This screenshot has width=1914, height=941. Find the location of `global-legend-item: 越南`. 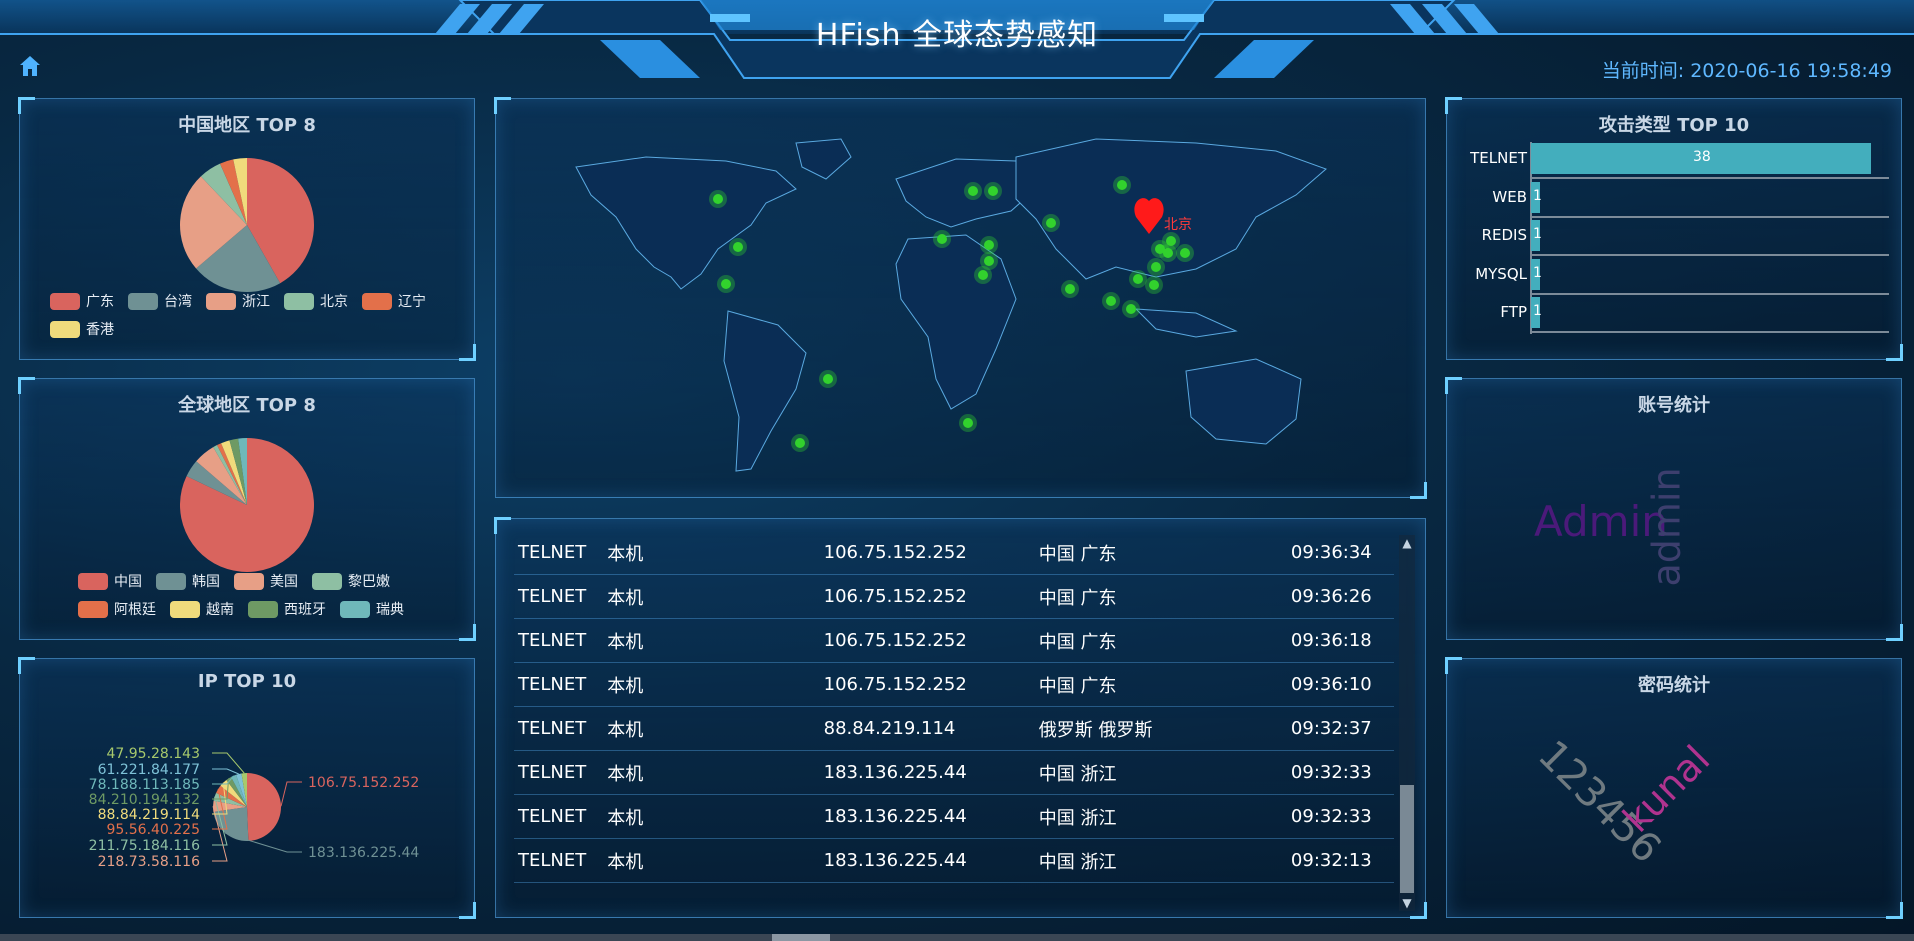

global-legend-item: 越南 is located at coordinates (202, 609).